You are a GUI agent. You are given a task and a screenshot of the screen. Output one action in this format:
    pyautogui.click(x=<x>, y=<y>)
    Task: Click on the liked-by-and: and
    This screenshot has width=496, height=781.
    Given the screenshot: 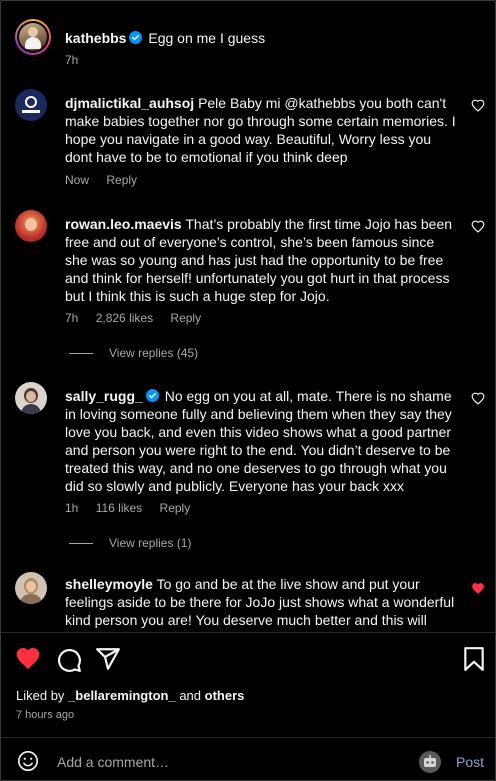 What is the action you would take?
    pyautogui.click(x=190, y=695)
    